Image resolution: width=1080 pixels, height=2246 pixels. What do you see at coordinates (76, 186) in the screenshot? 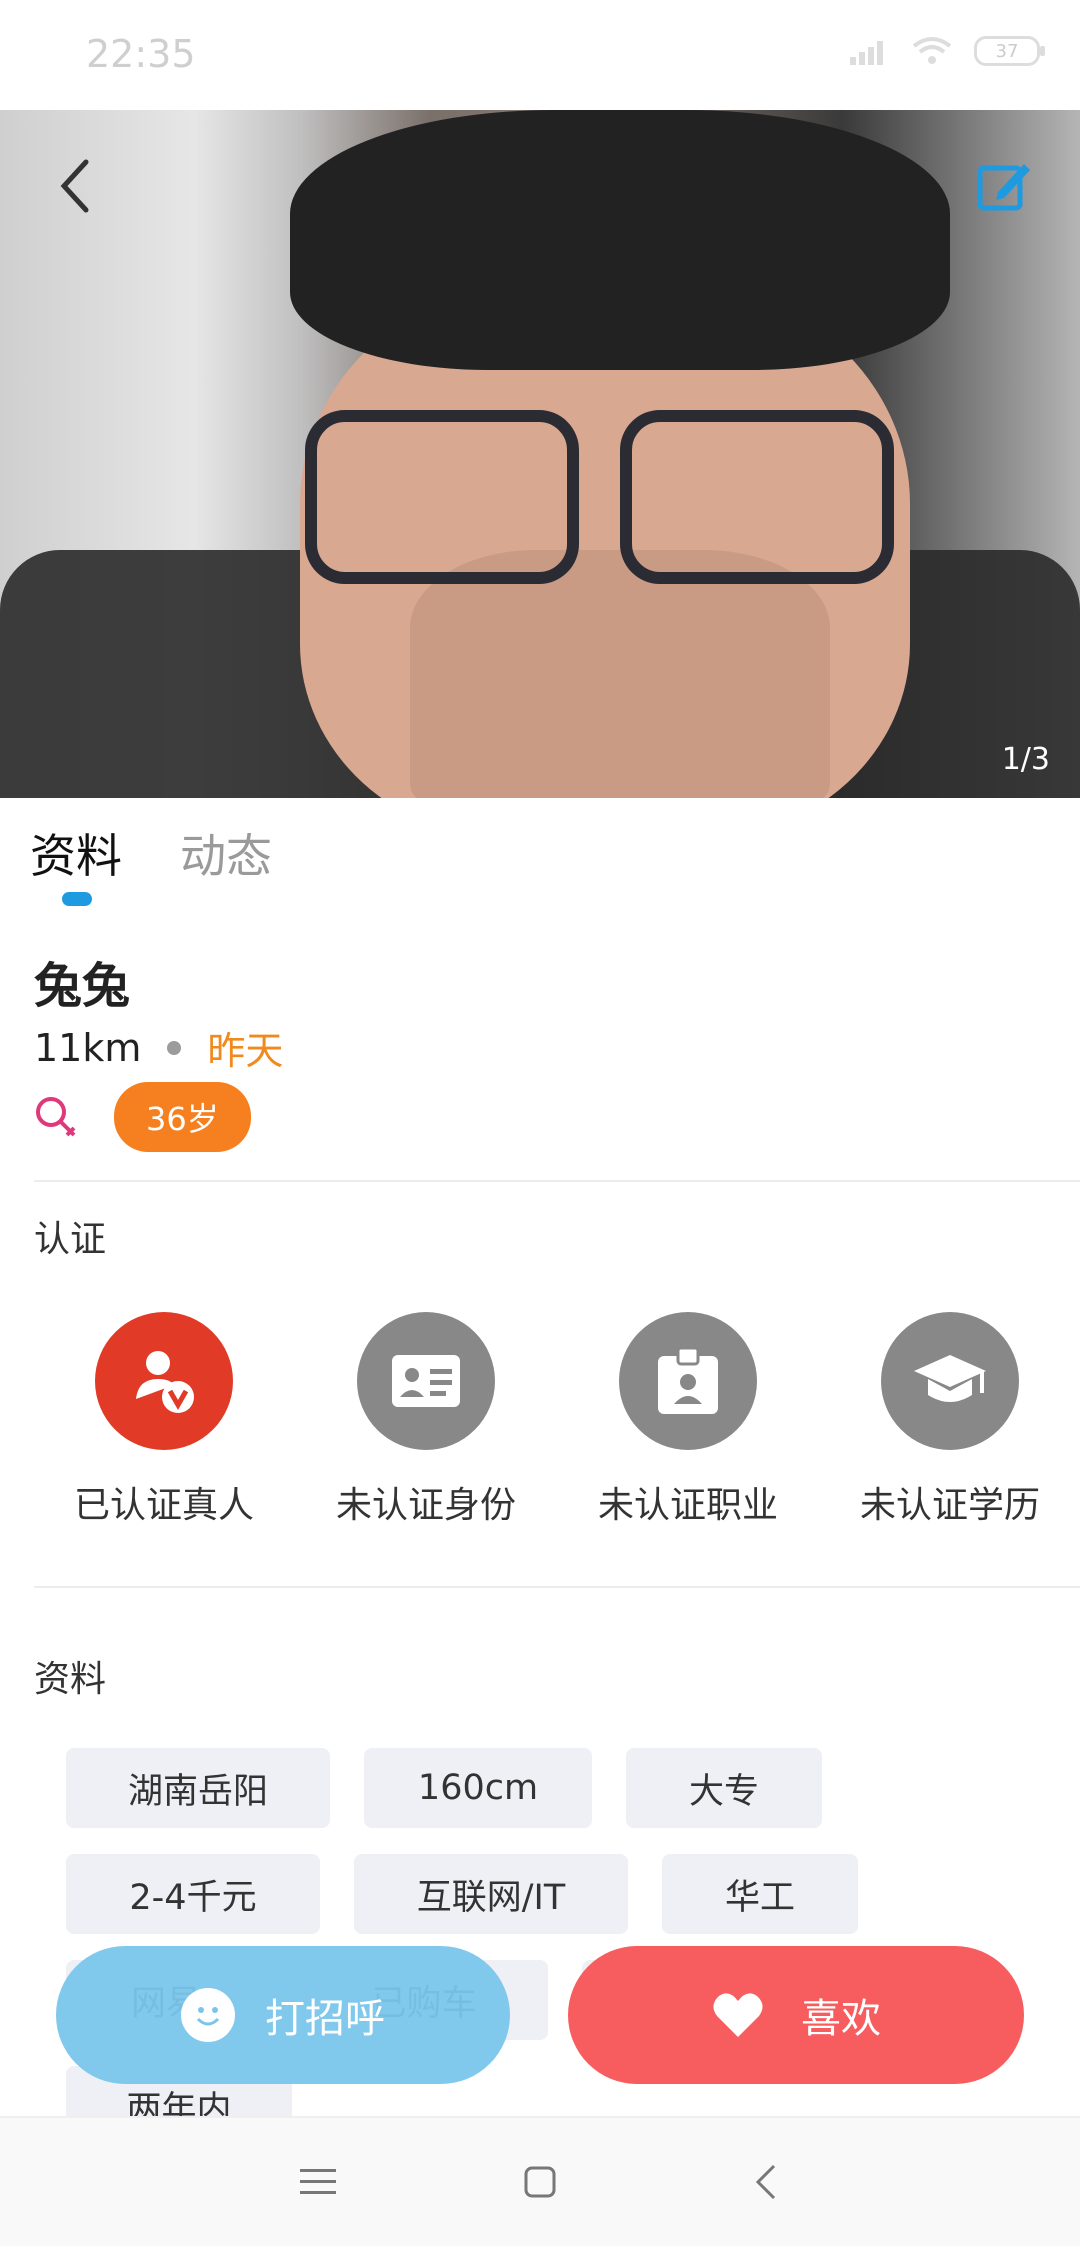
I see `back-icon` at bounding box center [76, 186].